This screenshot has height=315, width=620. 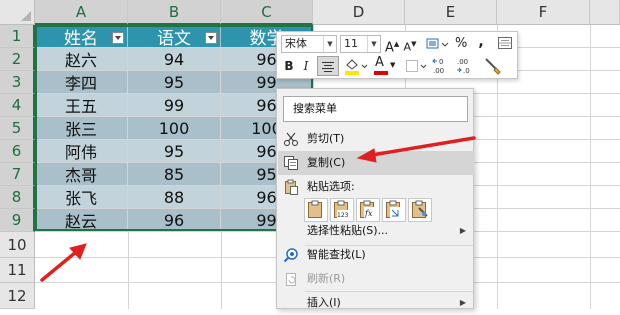 I want to click on align-center-icon, so click(x=328, y=67).